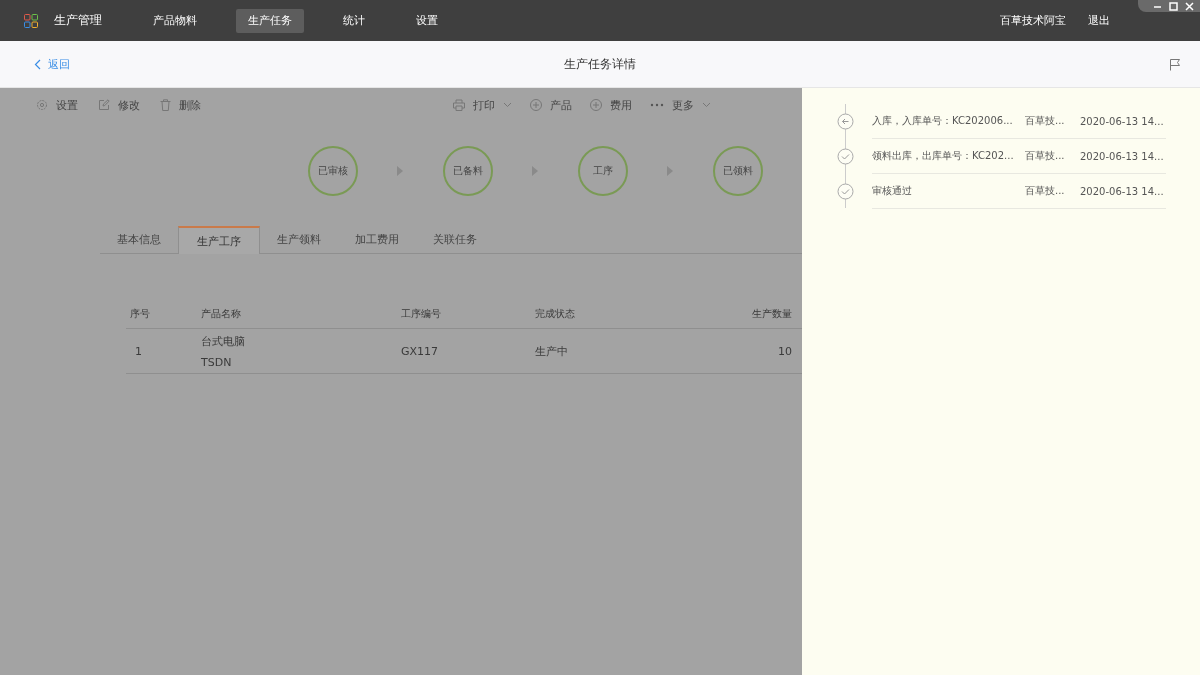  What do you see at coordinates (52, 64) in the screenshot?
I see `back-link: 返回` at bounding box center [52, 64].